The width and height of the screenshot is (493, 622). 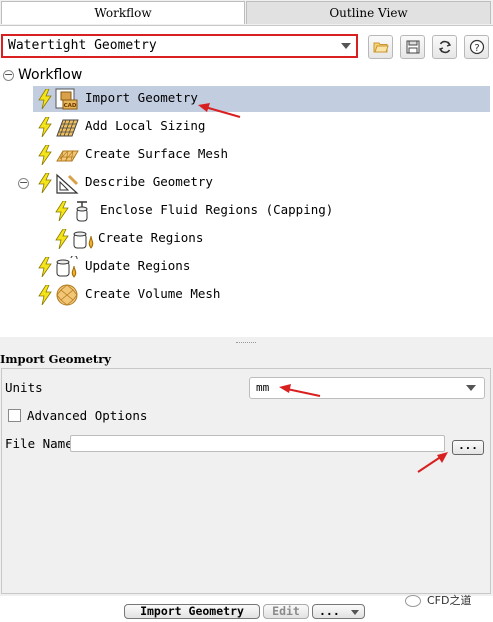 What do you see at coordinates (141, 97) in the screenshot?
I see `tree-item-label: Import Geometry` at bounding box center [141, 97].